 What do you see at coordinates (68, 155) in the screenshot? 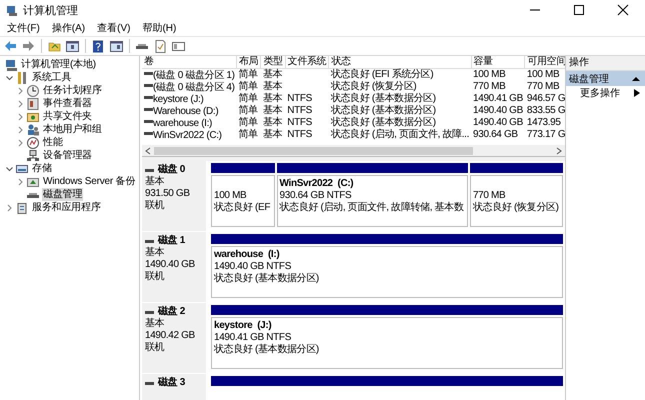
I see `tree-item: 设备管理器` at bounding box center [68, 155].